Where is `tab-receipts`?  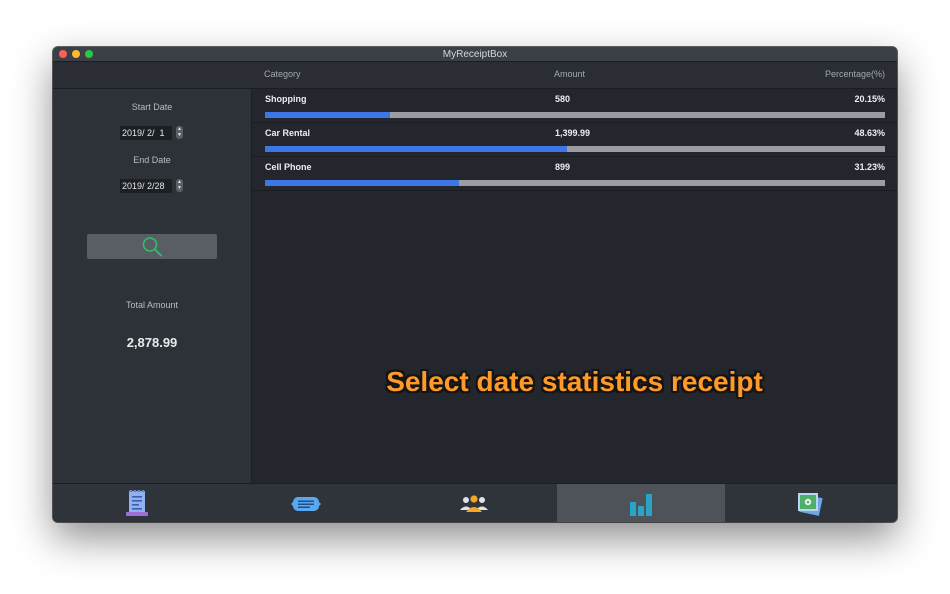
tab-receipts is located at coordinates (137, 503).